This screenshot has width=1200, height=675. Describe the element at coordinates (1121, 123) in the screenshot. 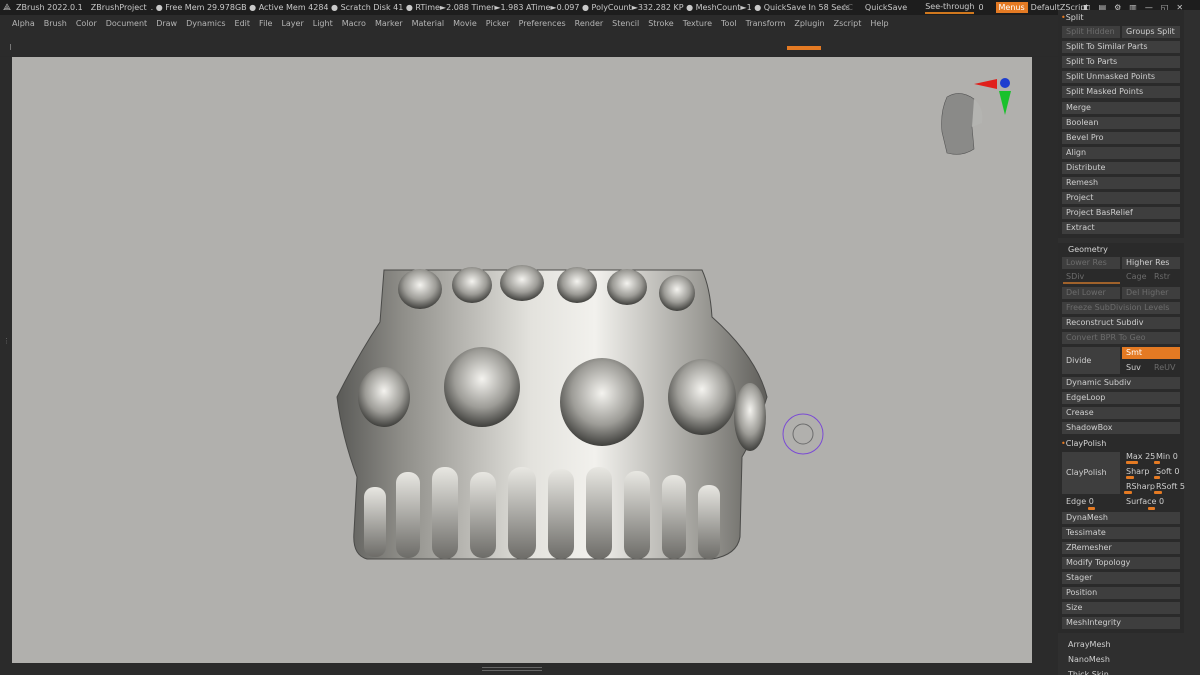

I see `subtool-boolean-button: Boolean` at that location.